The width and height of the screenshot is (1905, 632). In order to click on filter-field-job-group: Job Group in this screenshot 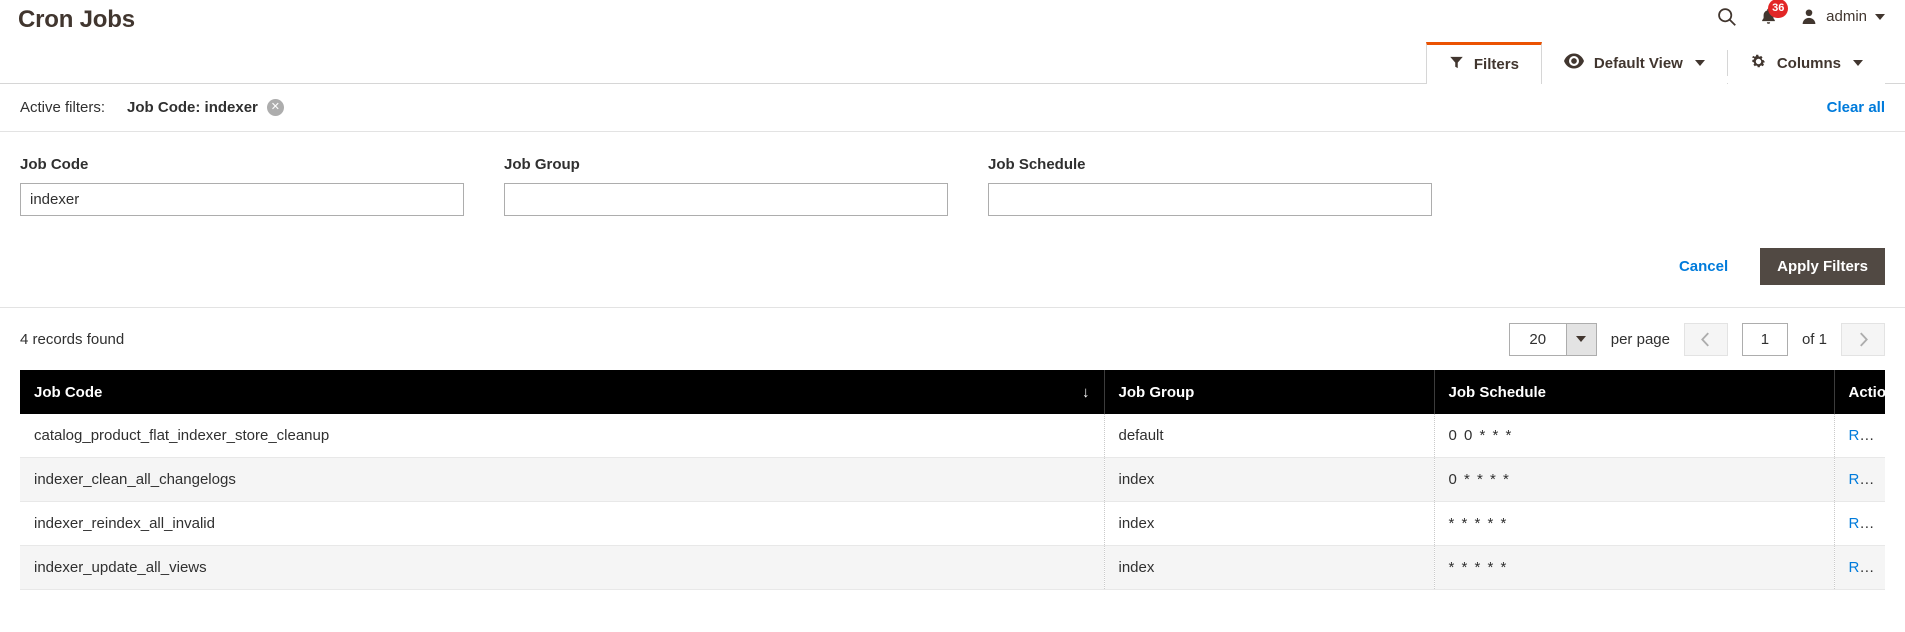, I will do `click(726, 186)`.